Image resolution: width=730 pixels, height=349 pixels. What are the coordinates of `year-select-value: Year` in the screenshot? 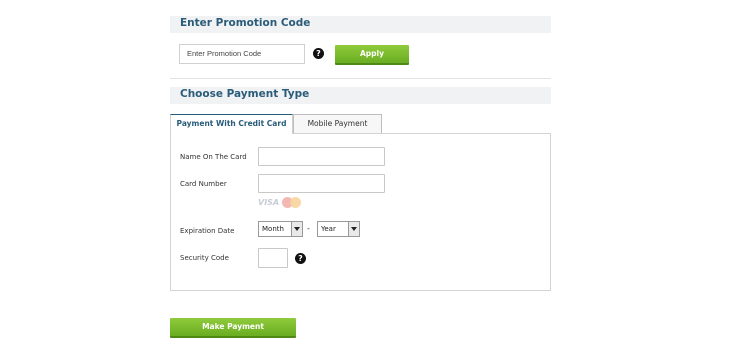 It's located at (328, 229).